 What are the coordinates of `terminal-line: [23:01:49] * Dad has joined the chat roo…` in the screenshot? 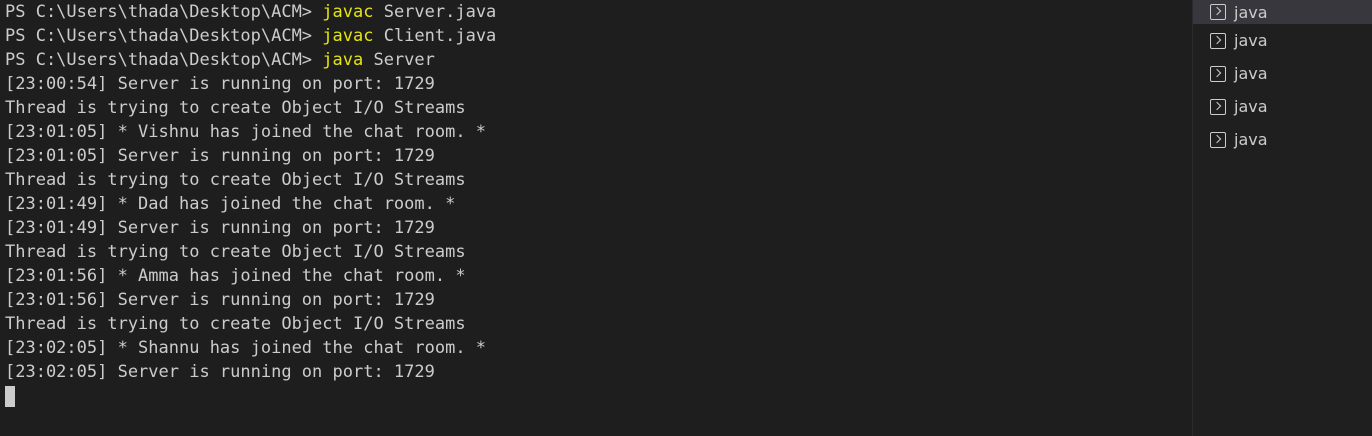 It's located at (230, 204).